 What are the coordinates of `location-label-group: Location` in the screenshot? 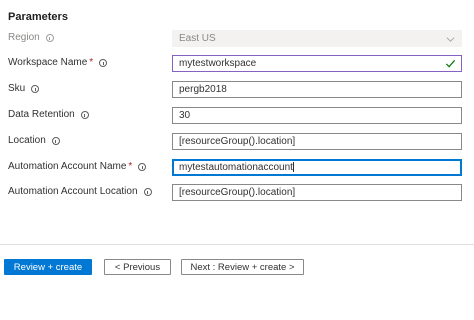 It's located at (34, 140).